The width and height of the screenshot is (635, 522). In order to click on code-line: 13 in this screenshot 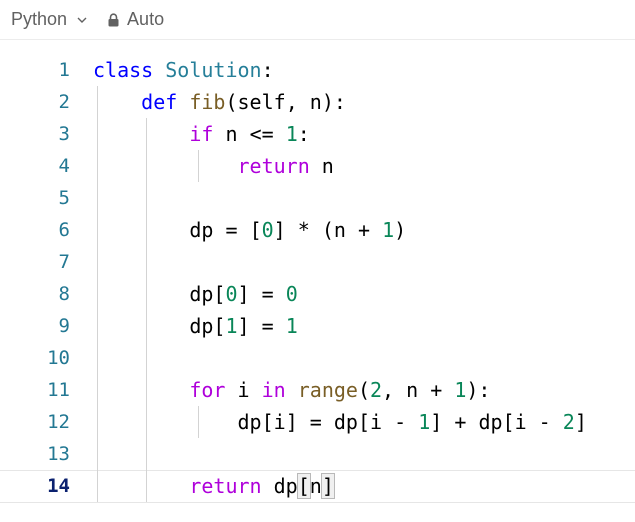, I will do `click(317, 454)`.